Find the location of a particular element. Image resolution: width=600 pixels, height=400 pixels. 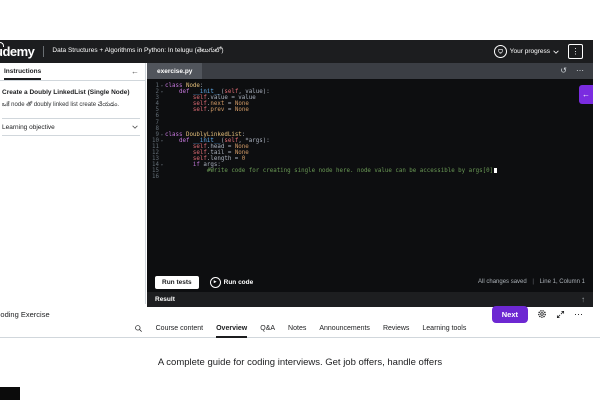

search-icon is located at coordinates (138, 328).